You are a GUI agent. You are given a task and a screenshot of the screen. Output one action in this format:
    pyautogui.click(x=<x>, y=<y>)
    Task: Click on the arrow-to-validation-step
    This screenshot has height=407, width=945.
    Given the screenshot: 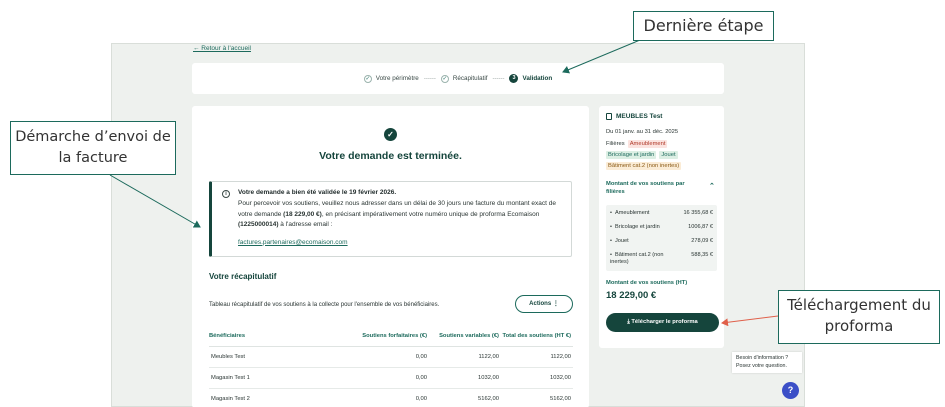 What is the action you would take?
    pyautogui.click(x=601, y=56)
    